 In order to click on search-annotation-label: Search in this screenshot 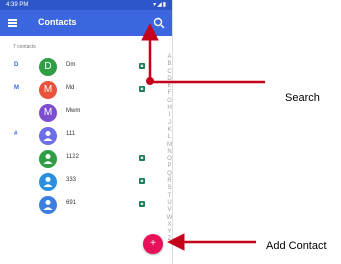, I will do `click(302, 98)`.